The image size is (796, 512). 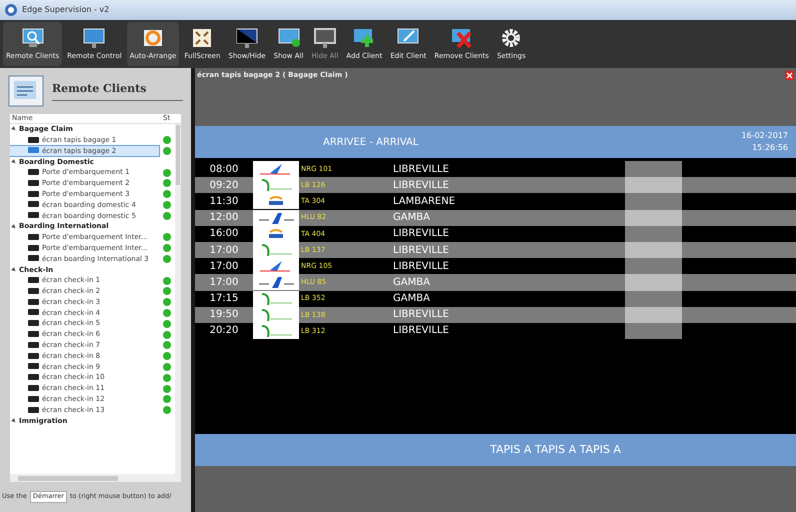 I want to click on flight-destination: LAMBARENE, so click(x=424, y=201).